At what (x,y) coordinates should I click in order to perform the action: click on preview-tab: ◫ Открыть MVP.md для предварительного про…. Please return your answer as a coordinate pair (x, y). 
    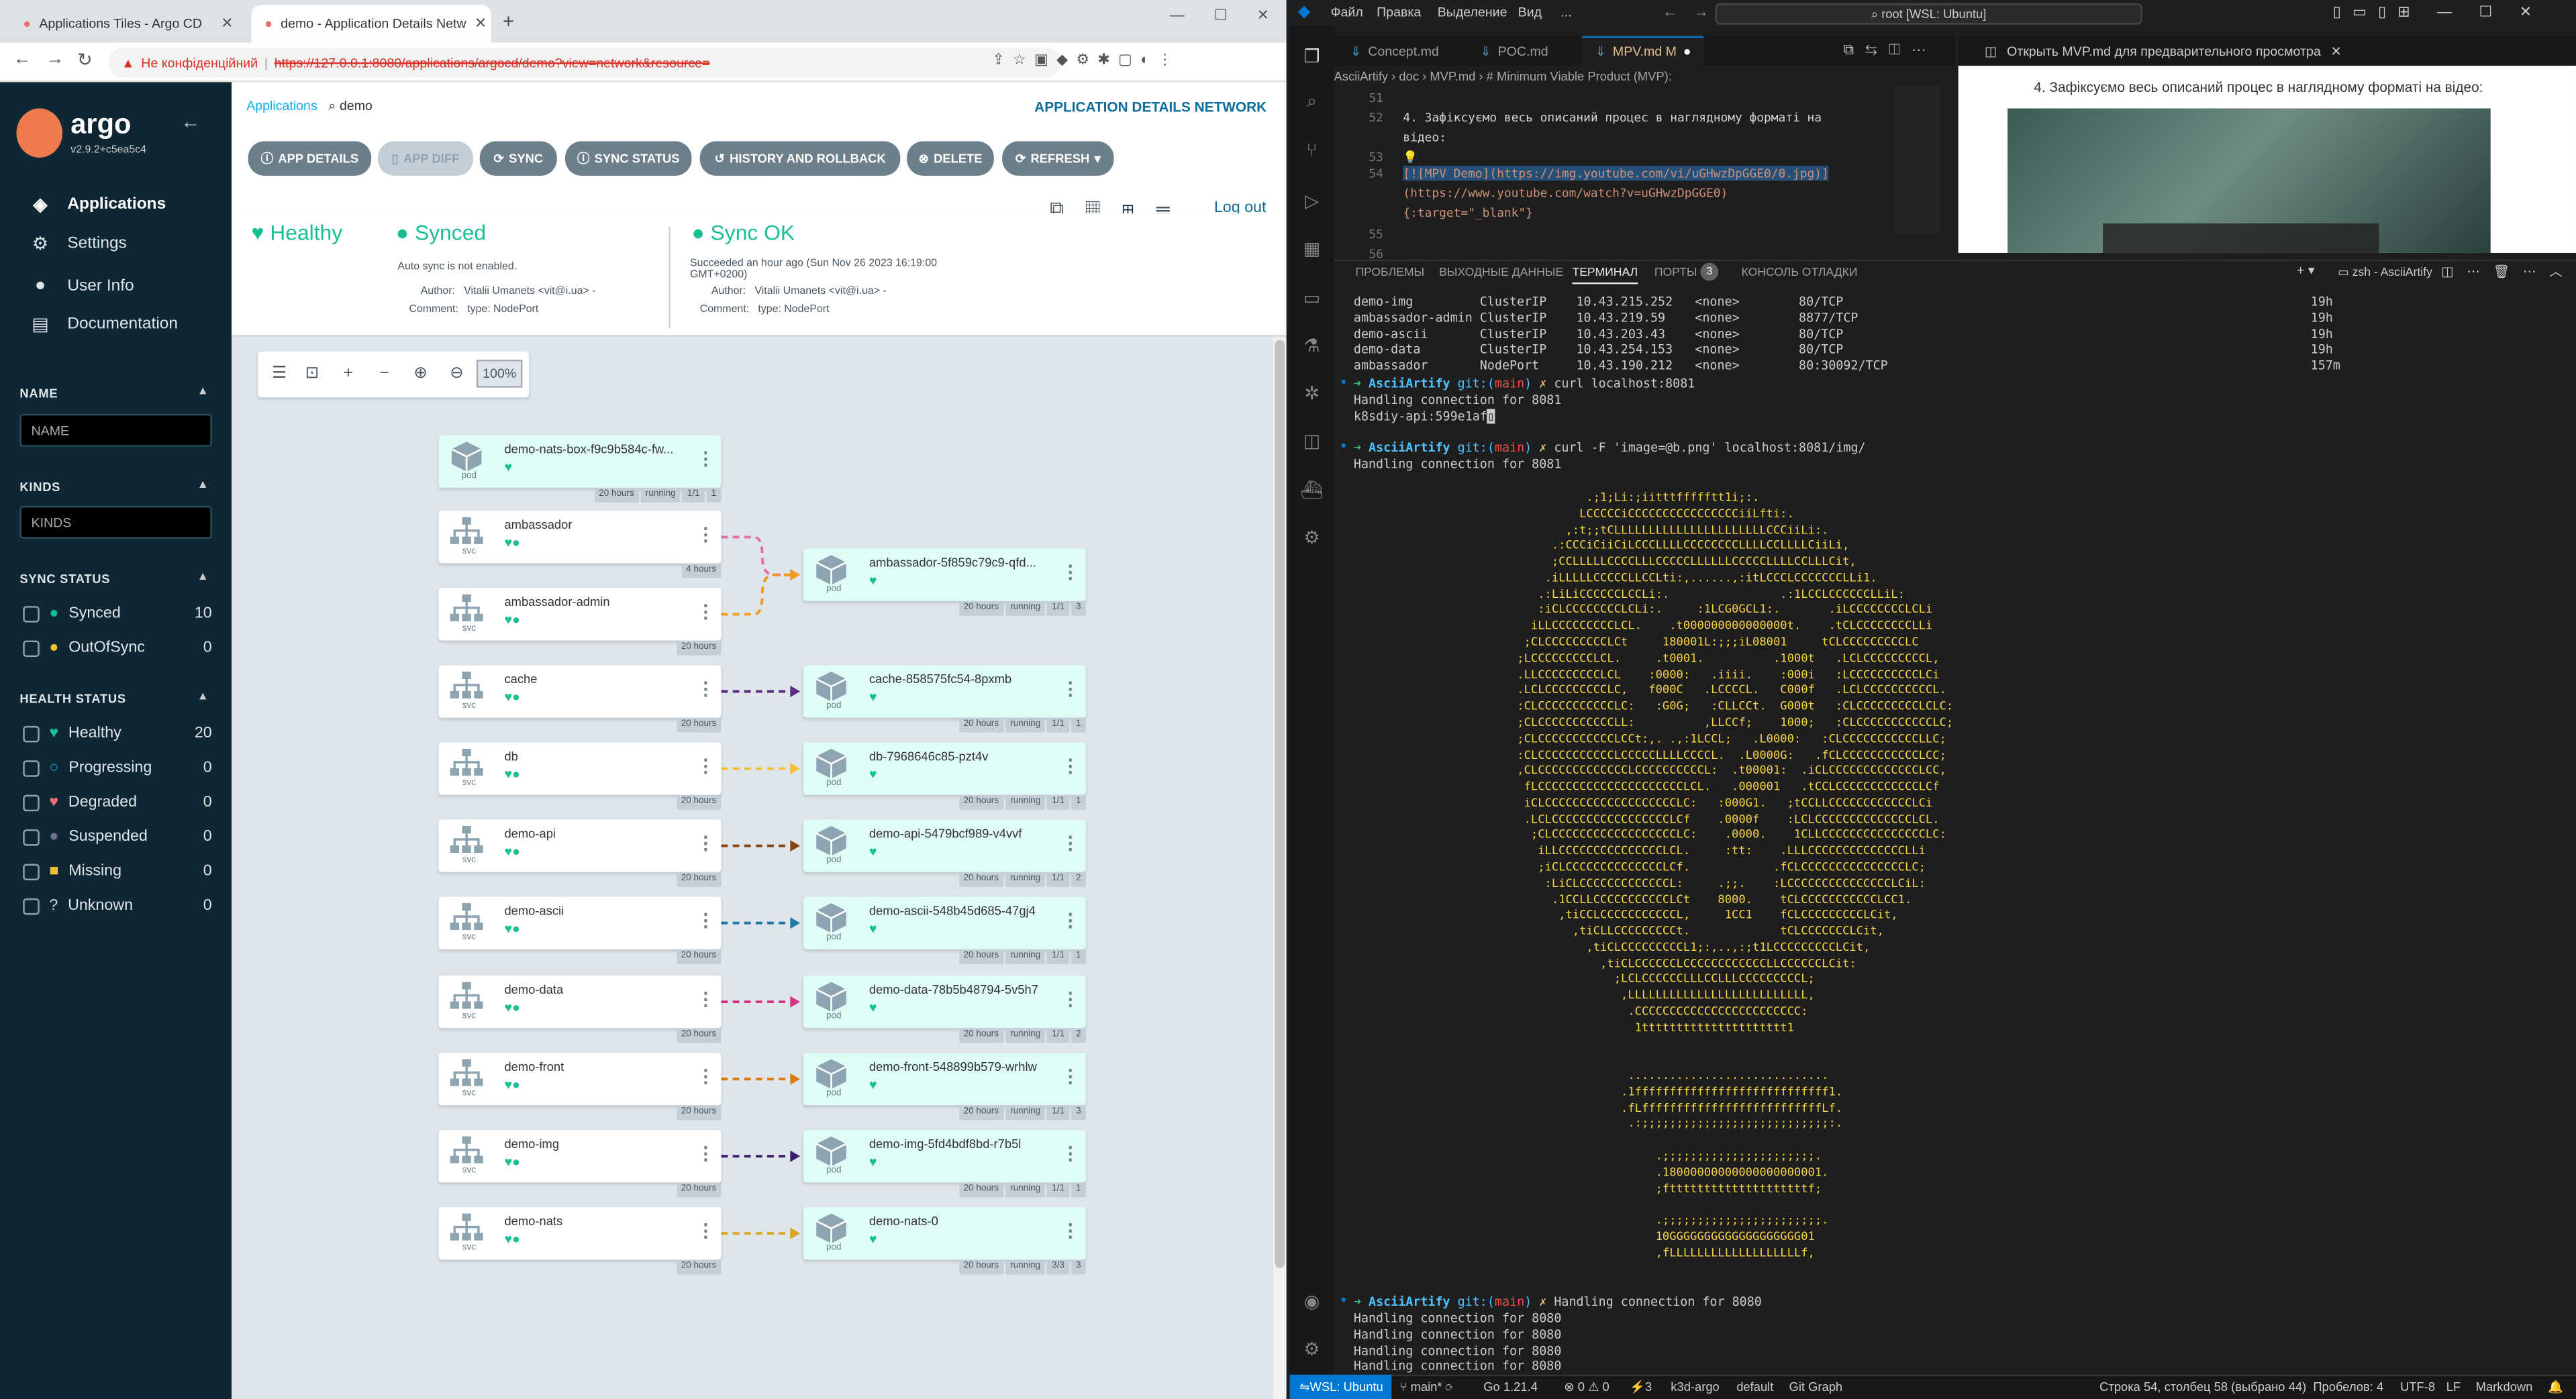
    Looking at the image, I should click on (2267, 51).